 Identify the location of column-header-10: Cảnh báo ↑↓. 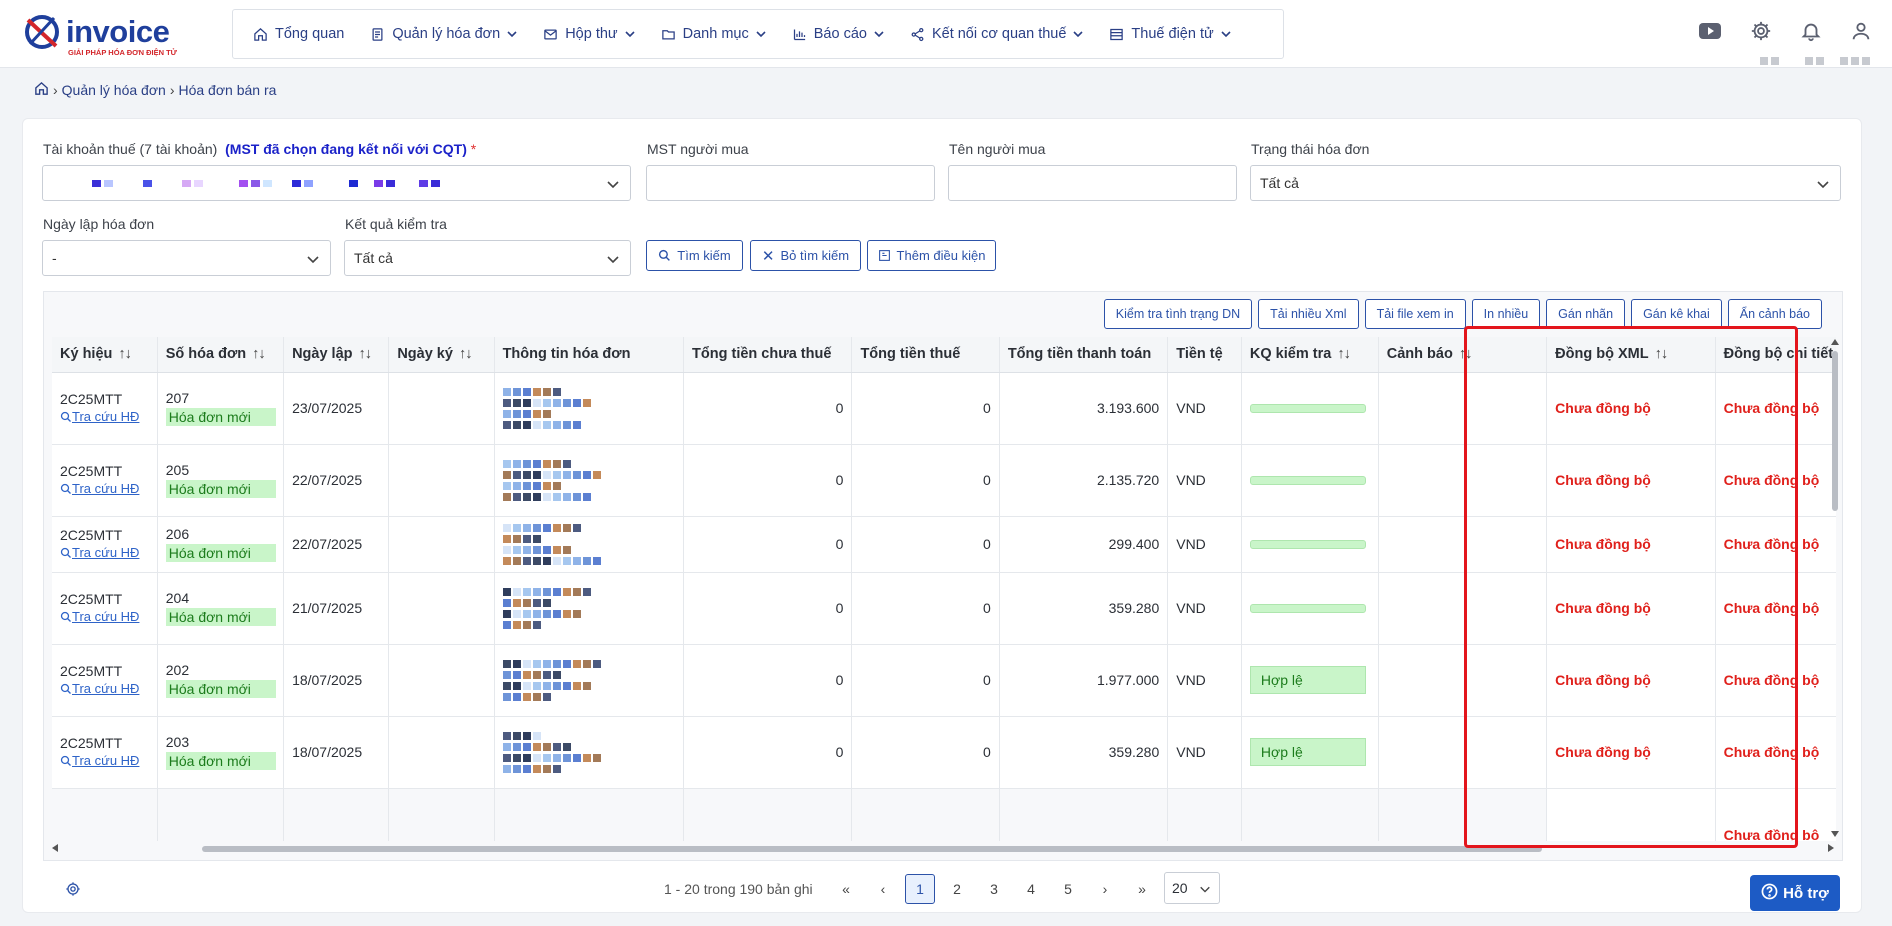
(1463, 355).